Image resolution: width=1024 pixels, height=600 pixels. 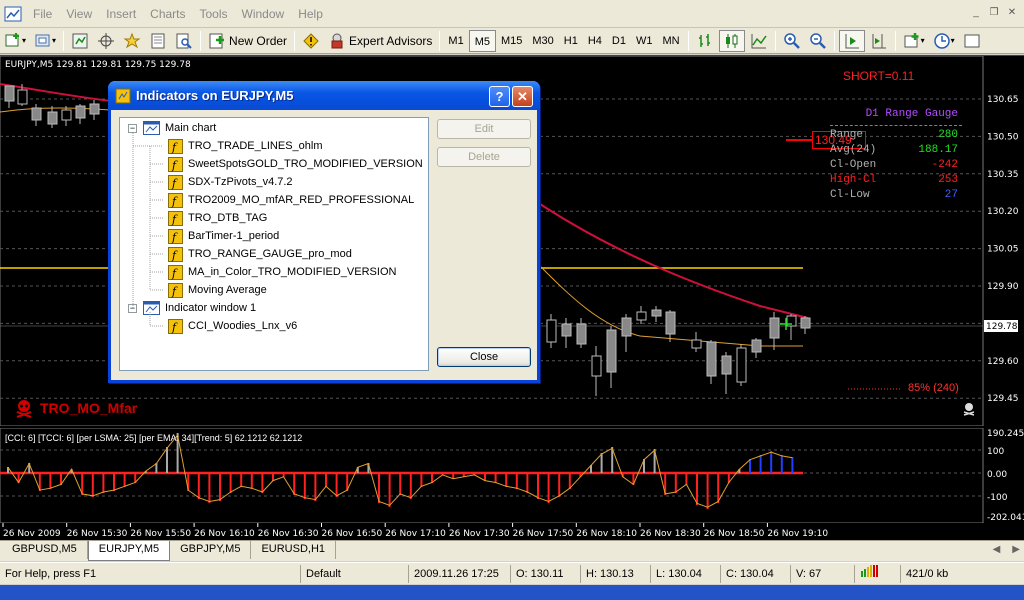 What do you see at coordinates (948, 135) in the screenshot?
I see `gauge-row-value: 280` at bounding box center [948, 135].